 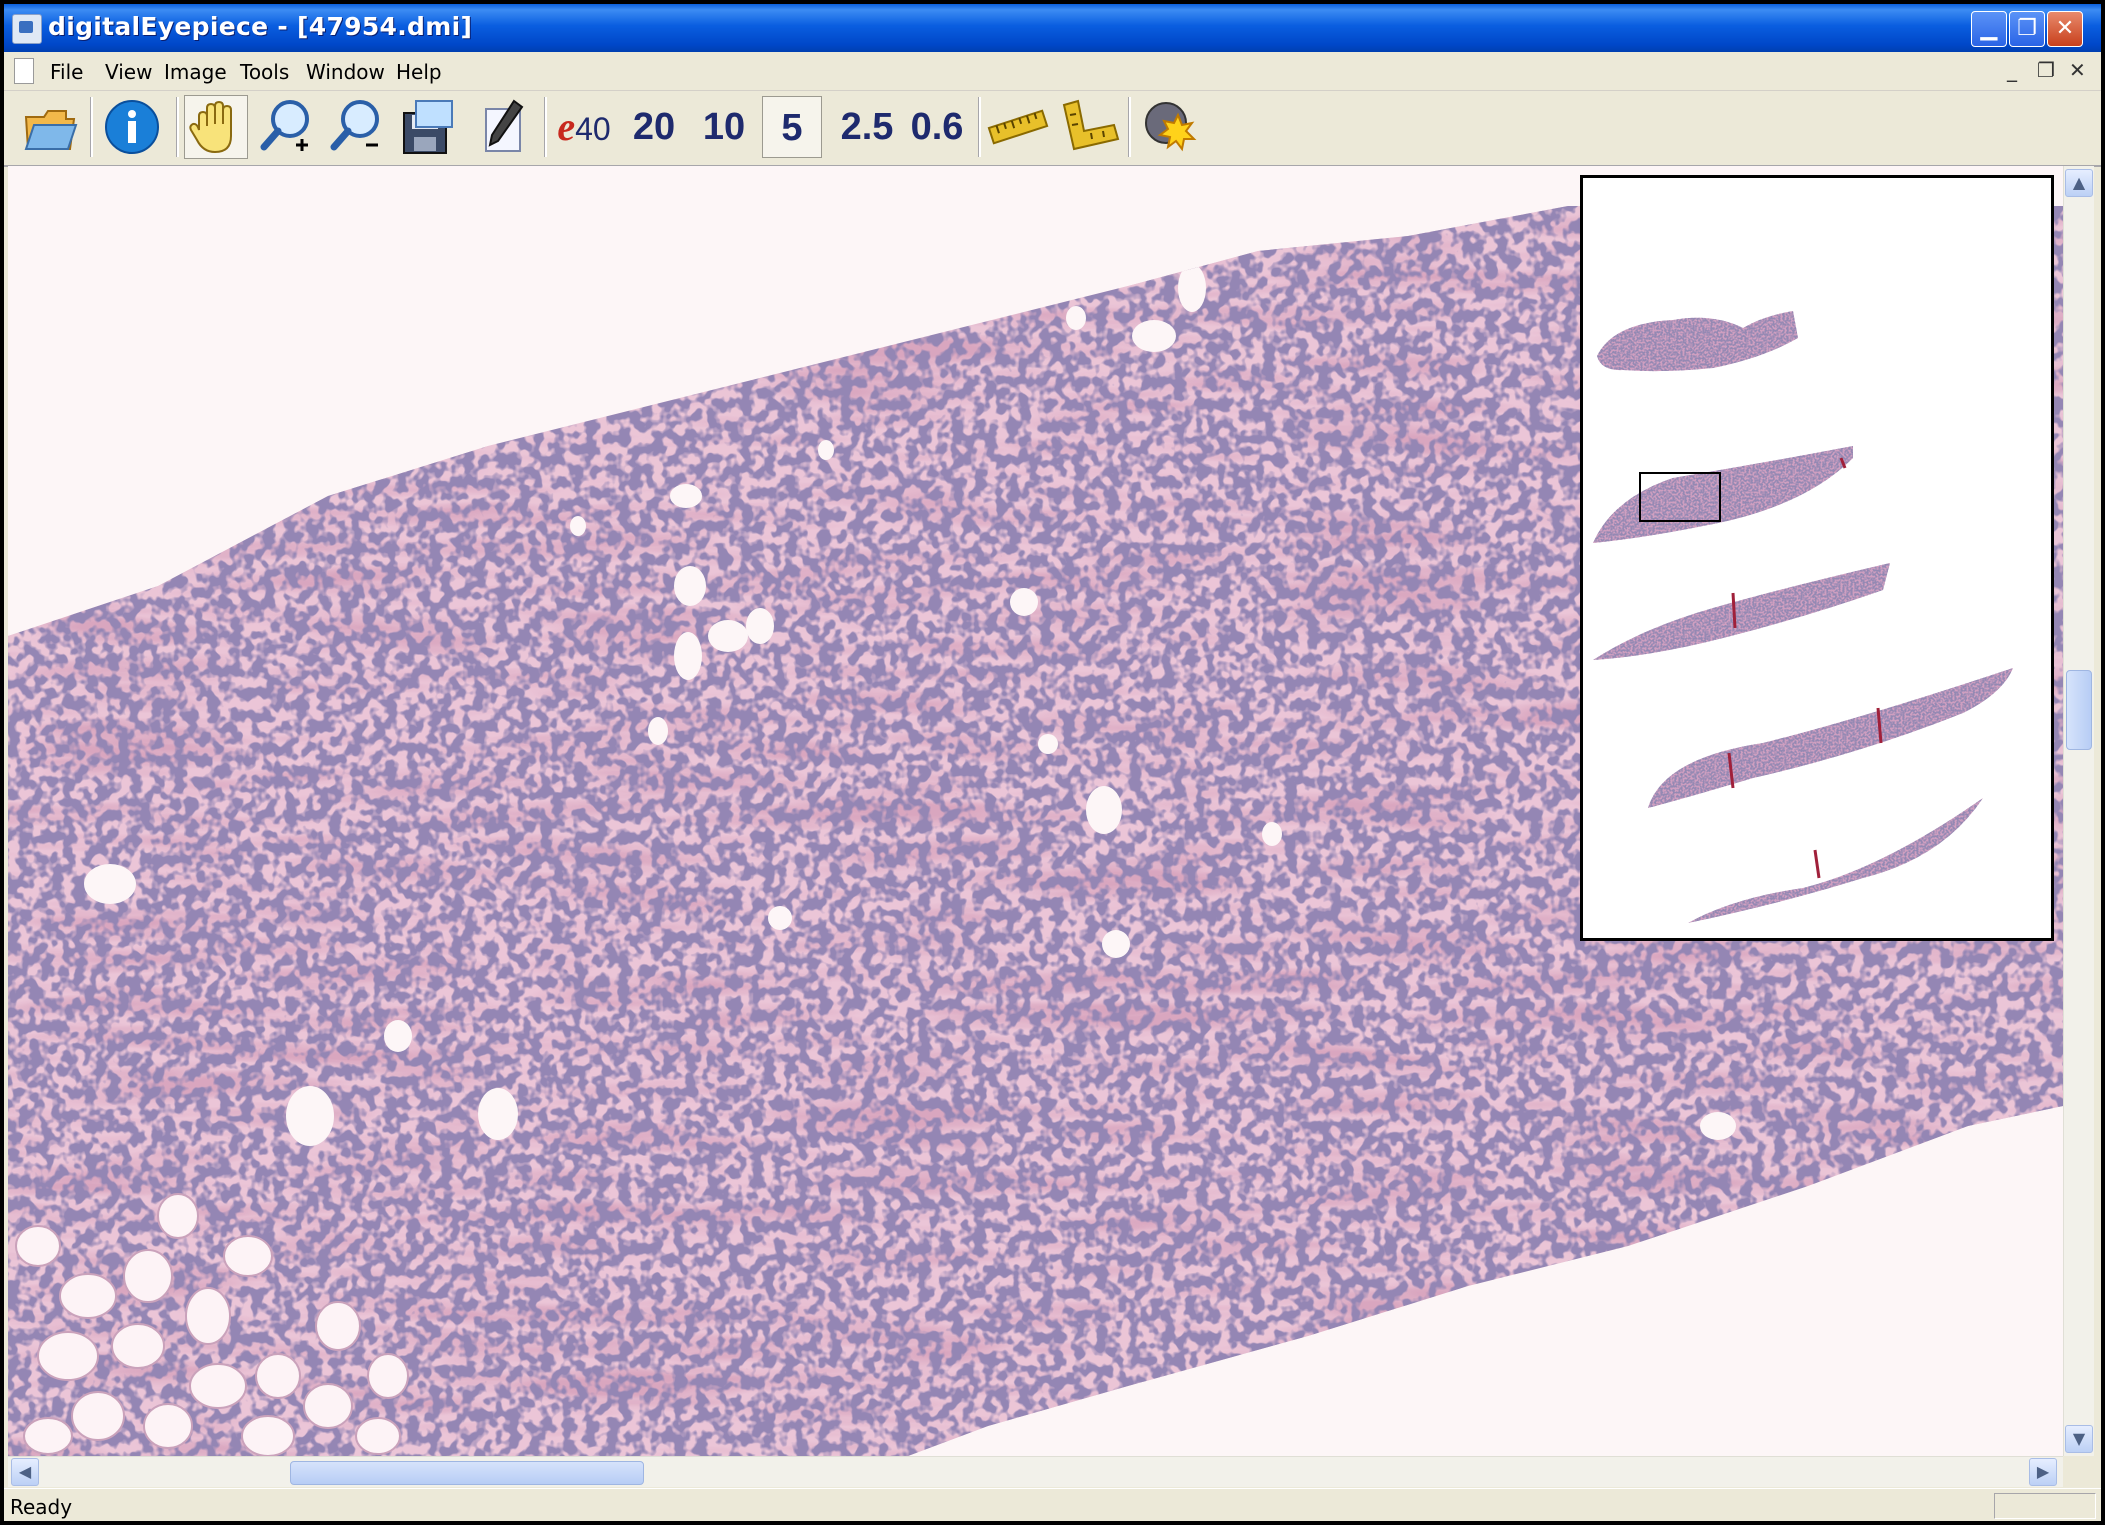 I want to click on magnification-e-value: 40, so click(x=593, y=129).